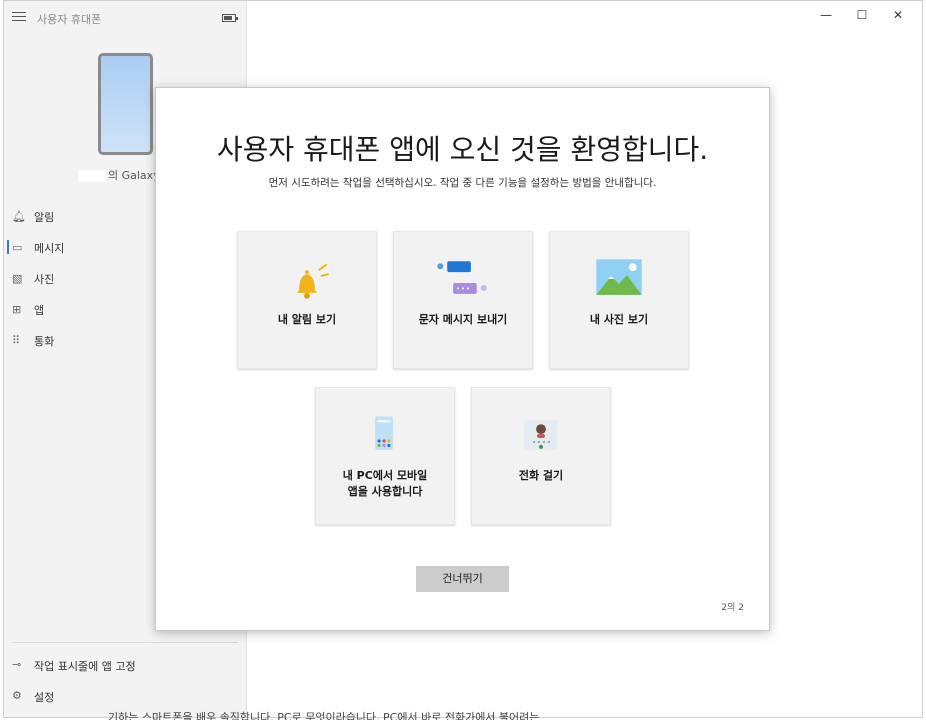  What do you see at coordinates (44, 697) in the screenshot?
I see `settings-label: 설정` at bounding box center [44, 697].